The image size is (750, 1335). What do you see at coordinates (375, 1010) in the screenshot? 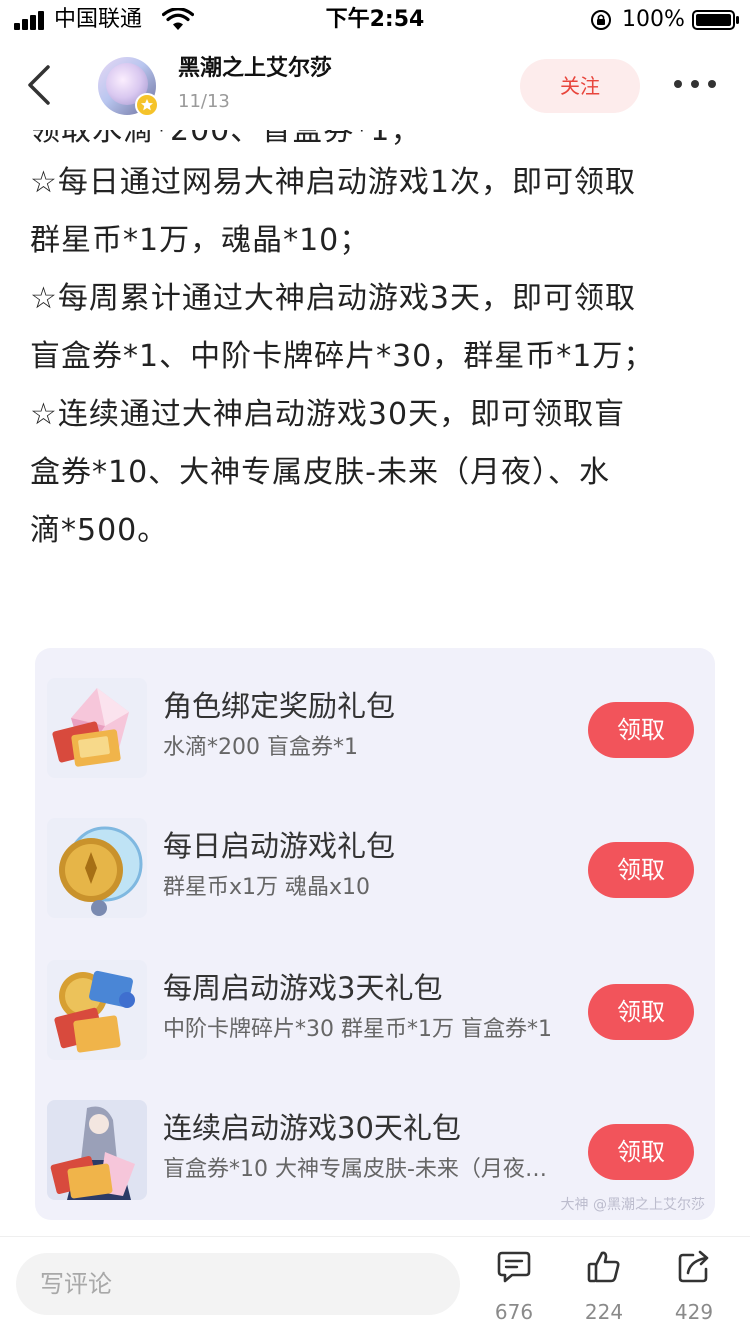
I see `gift-item: 每周启动游戏3天礼包 中阶卡牌碎片*30 群星币*1万 盲盒券*1 领取` at bounding box center [375, 1010].